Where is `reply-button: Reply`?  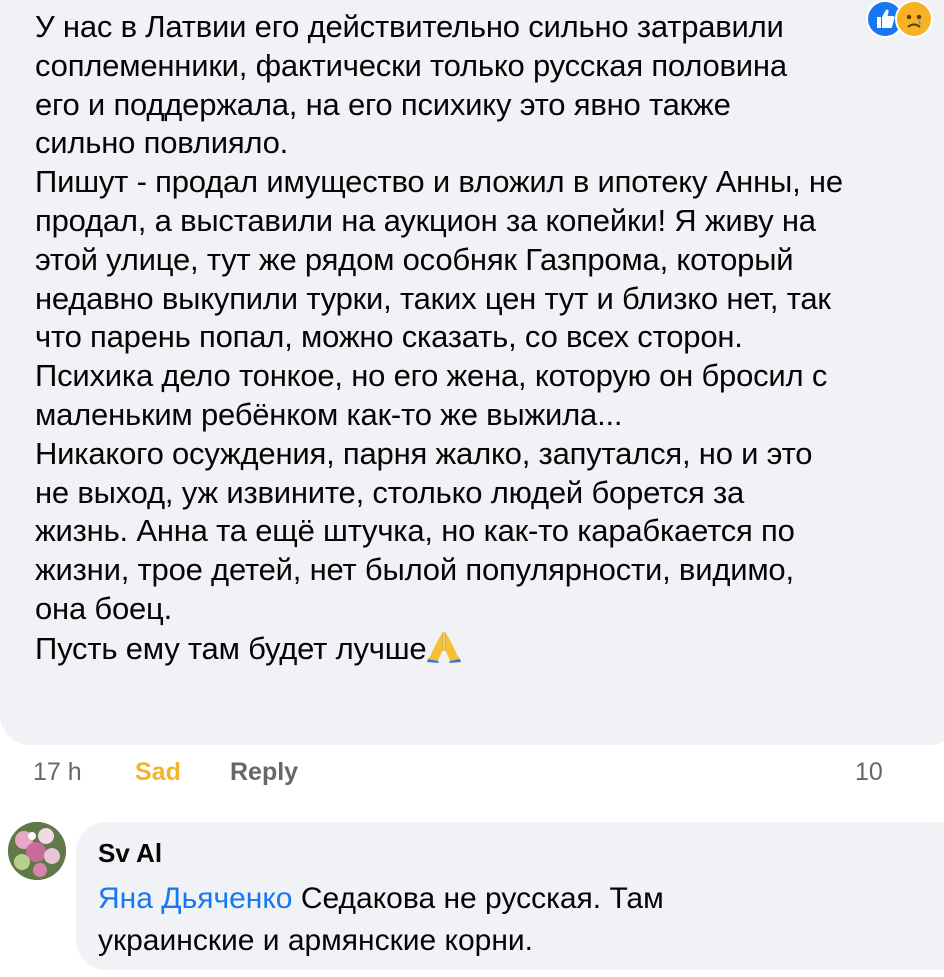
reply-button: Reply is located at coordinates (264, 772).